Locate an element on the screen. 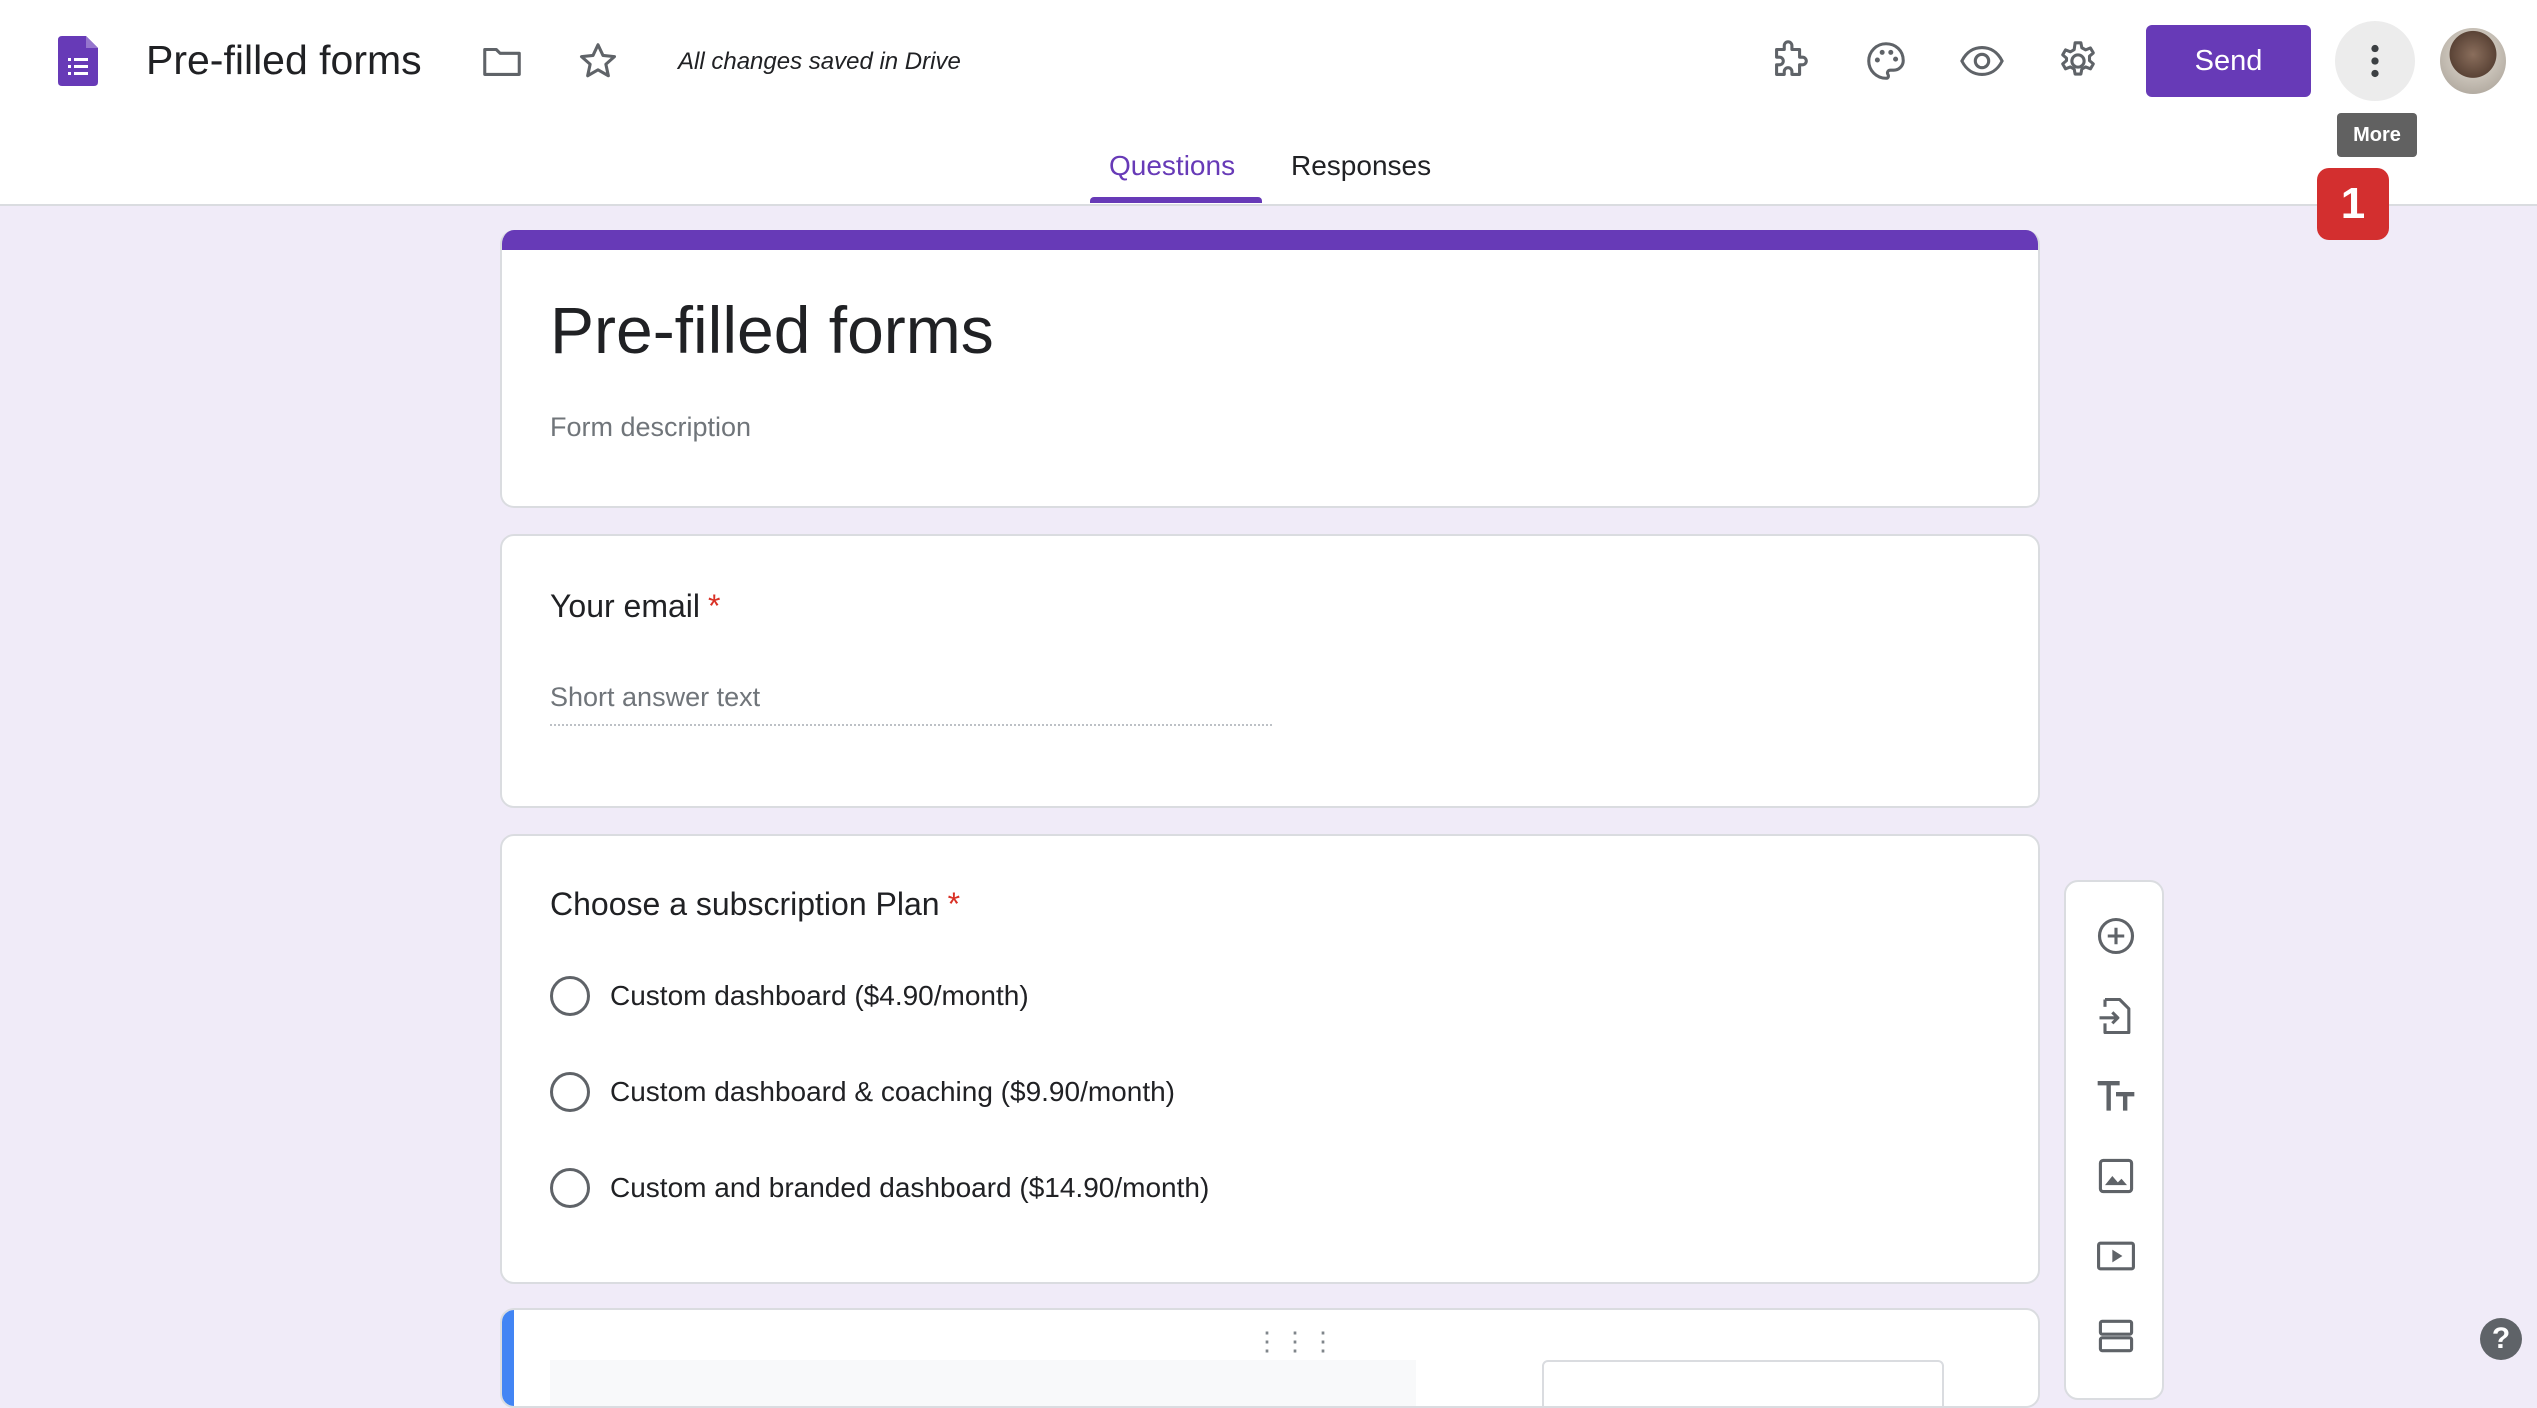 This screenshot has height=1408, width=2537. active-card-indicator is located at coordinates (508, 1358).